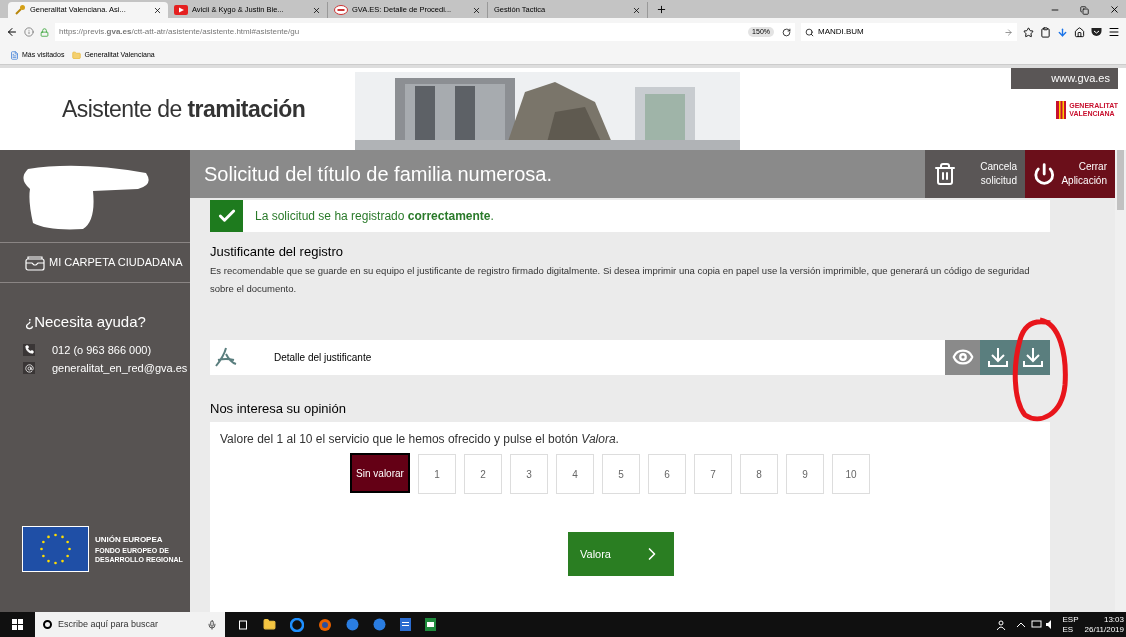  What do you see at coordinates (12, 32) in the screenshot?
I see `back-icon` at bounding box center [12, 32].